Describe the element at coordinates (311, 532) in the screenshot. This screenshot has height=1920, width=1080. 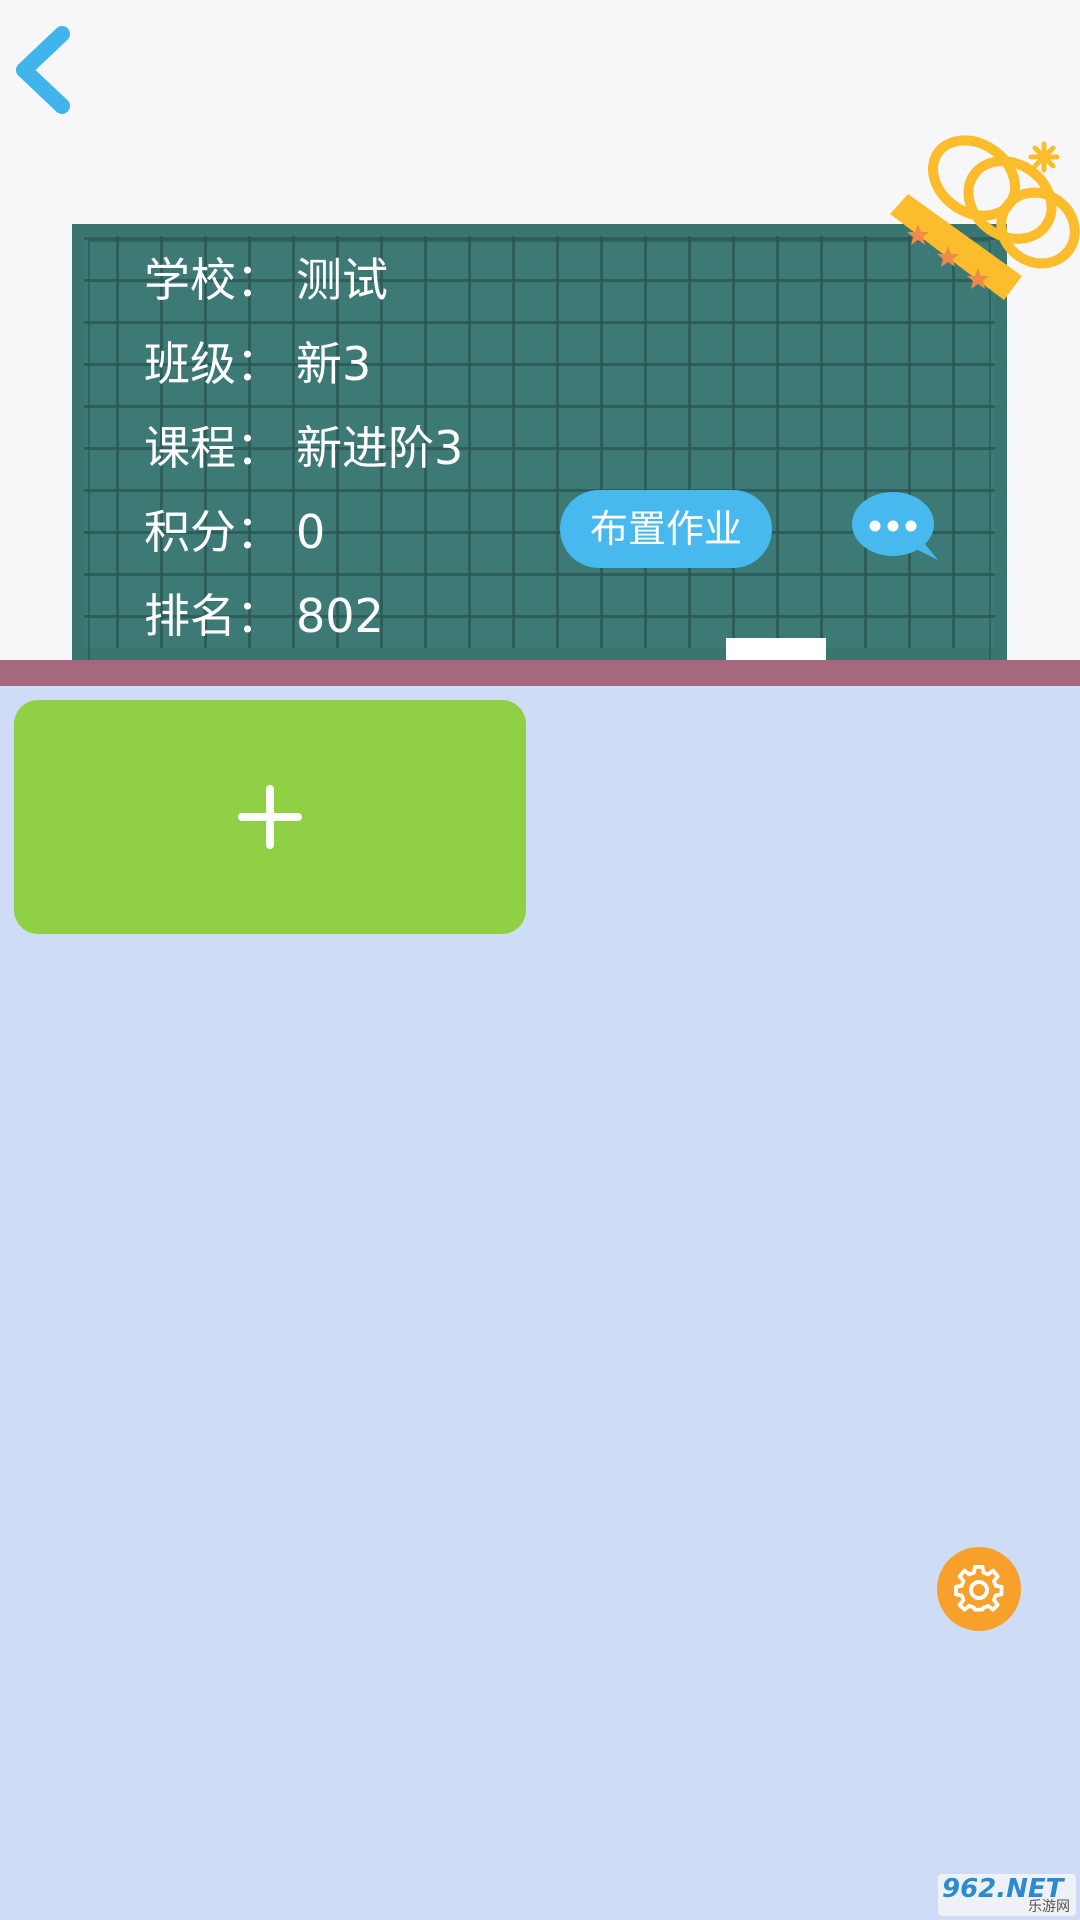
I see `points-value: 0` at that location.